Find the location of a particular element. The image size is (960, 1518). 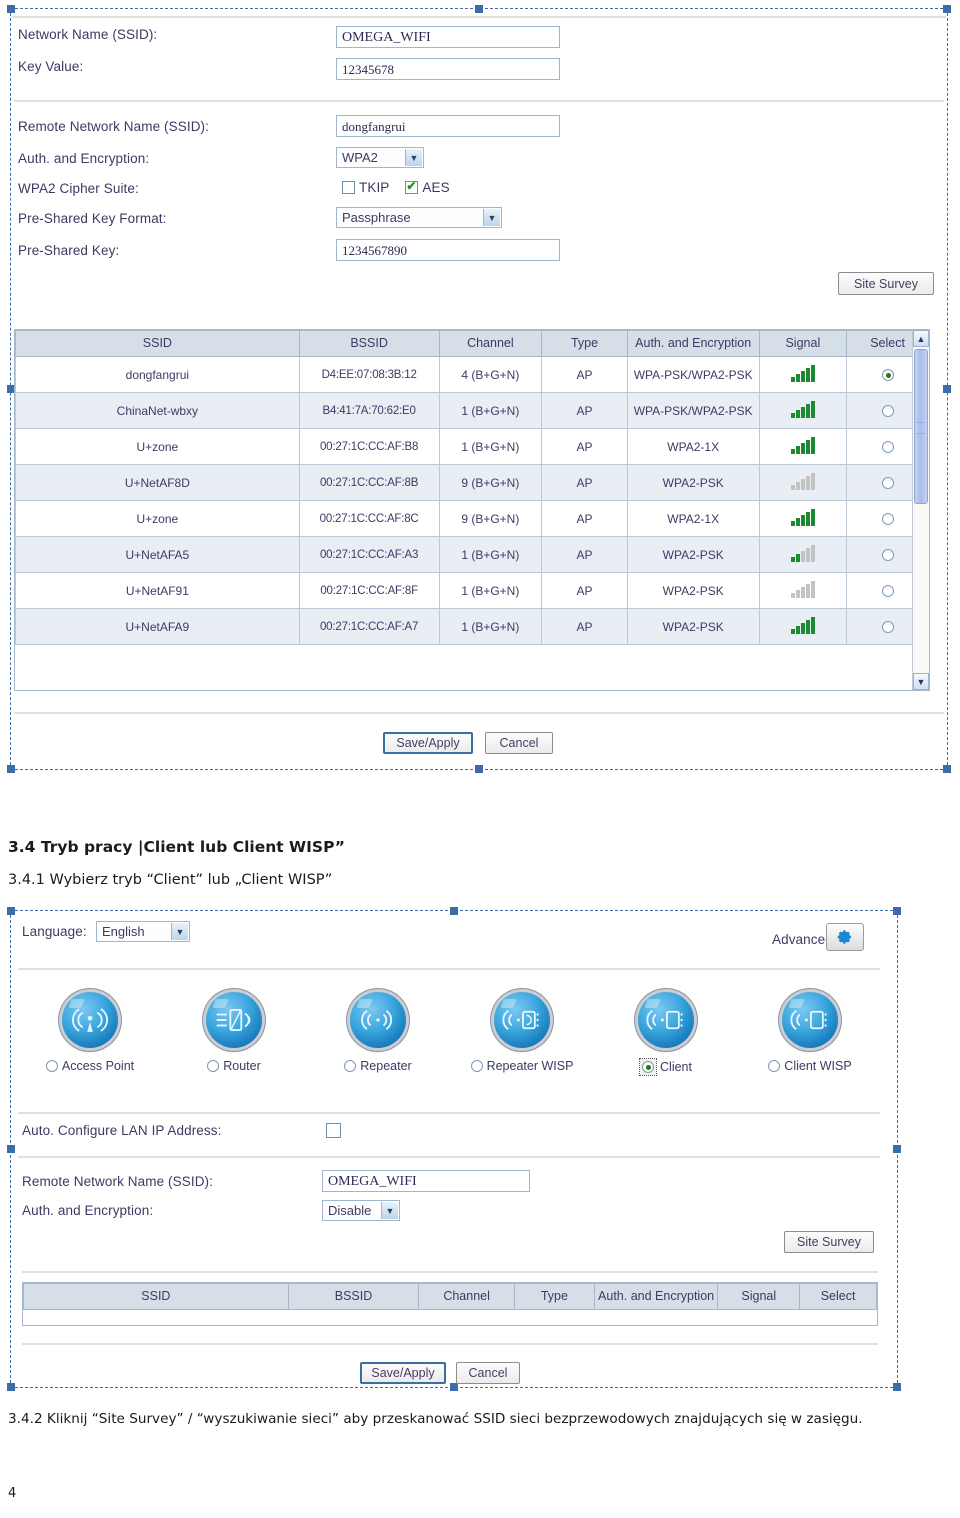

auth-encryption-select: WPA2 ▼ is located at coordinates (380, 157).